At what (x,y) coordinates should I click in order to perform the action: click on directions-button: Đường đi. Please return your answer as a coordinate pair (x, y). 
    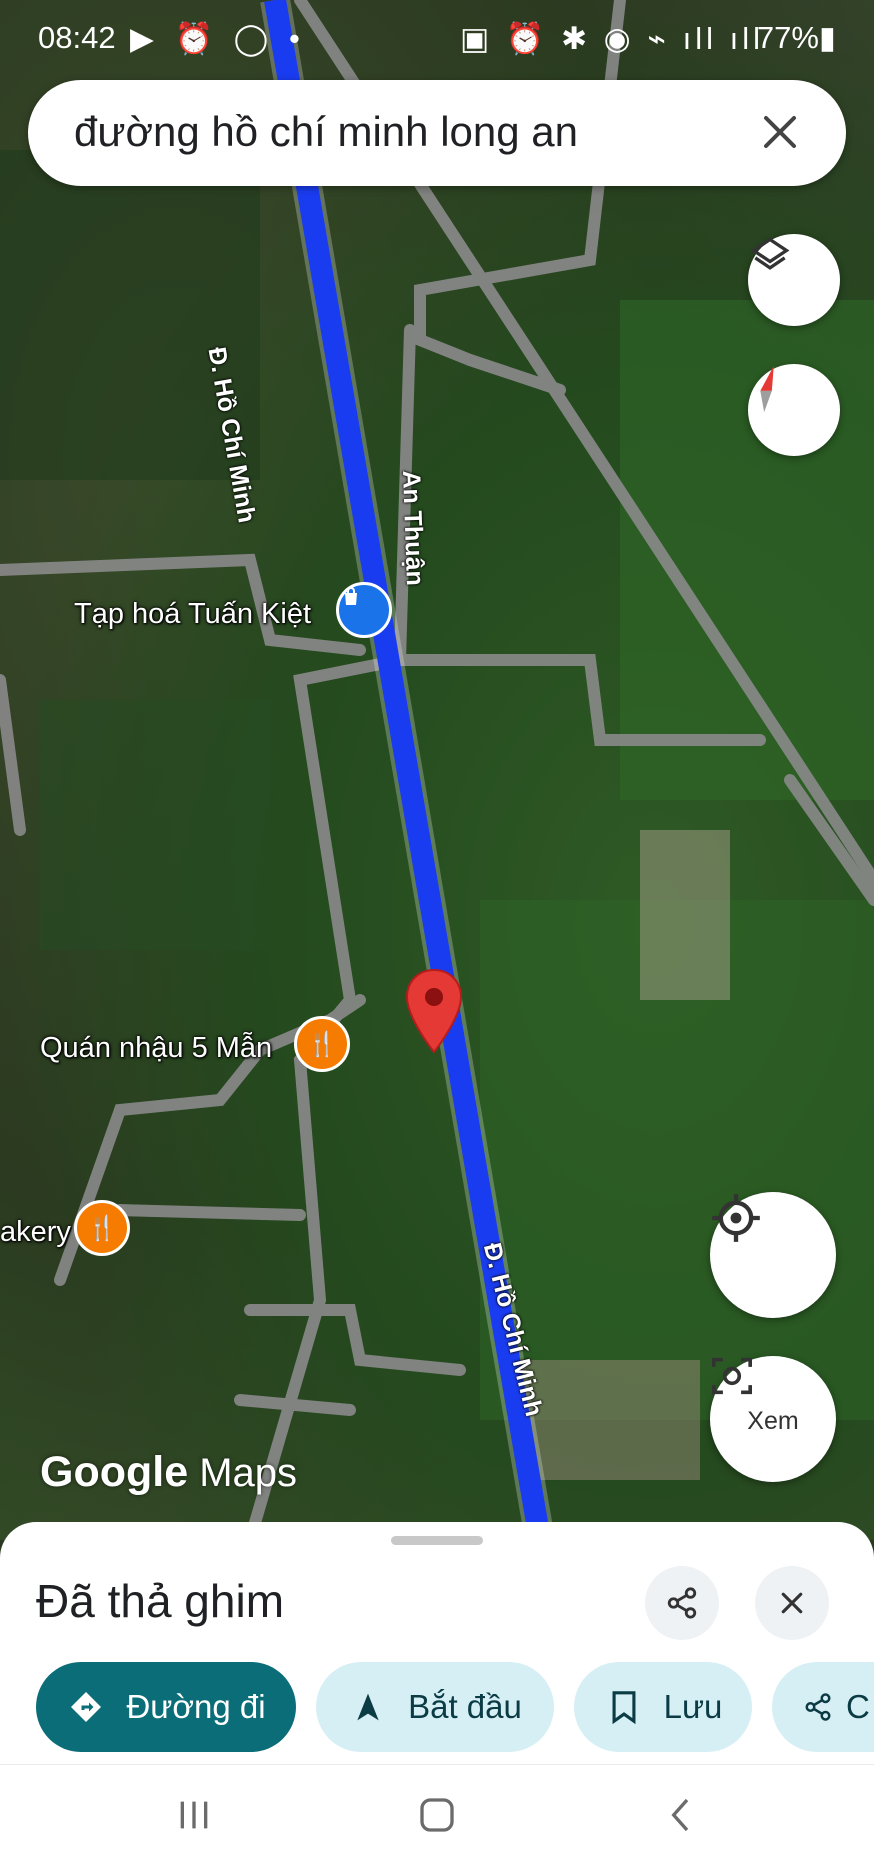
    Looking at the image, I should click on (166, 1707).